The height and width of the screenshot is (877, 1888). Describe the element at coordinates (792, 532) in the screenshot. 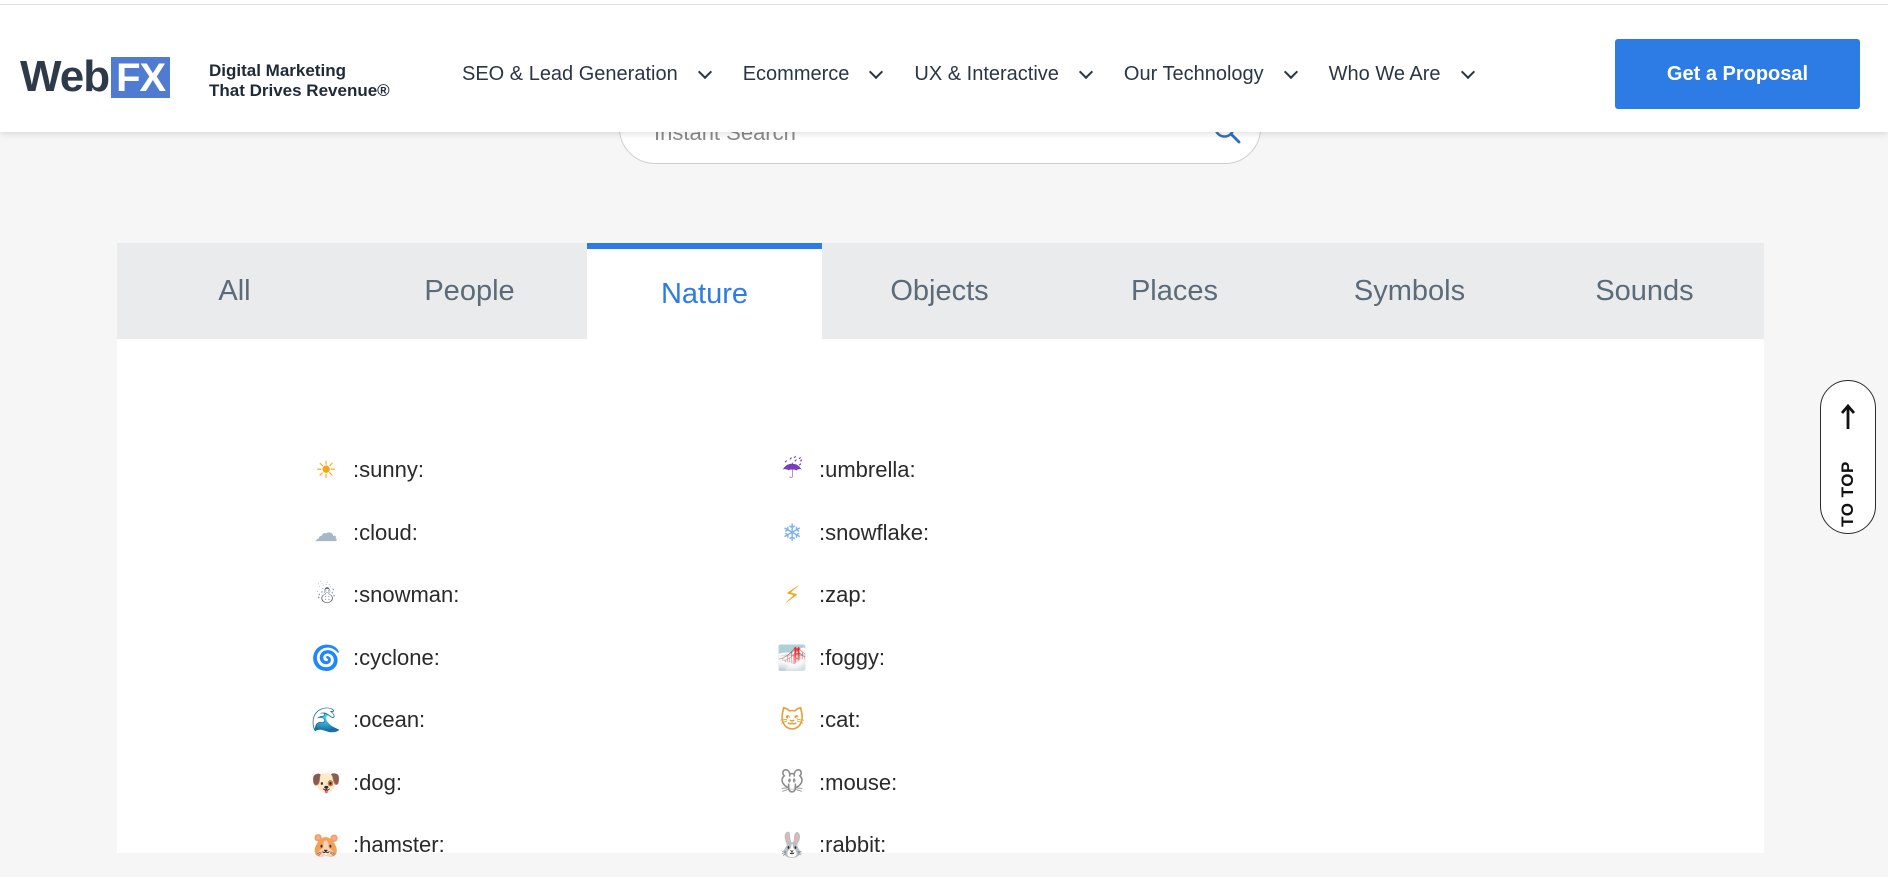

I see `snowflake-icon: ❄` at that location.